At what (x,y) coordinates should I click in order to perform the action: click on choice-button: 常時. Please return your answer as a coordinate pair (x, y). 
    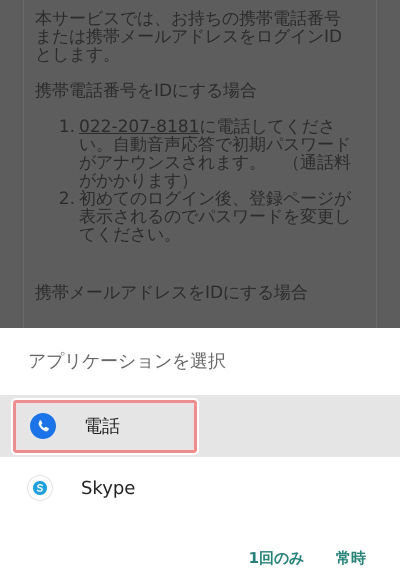
    Looking at the image, I should click on (351, 558).